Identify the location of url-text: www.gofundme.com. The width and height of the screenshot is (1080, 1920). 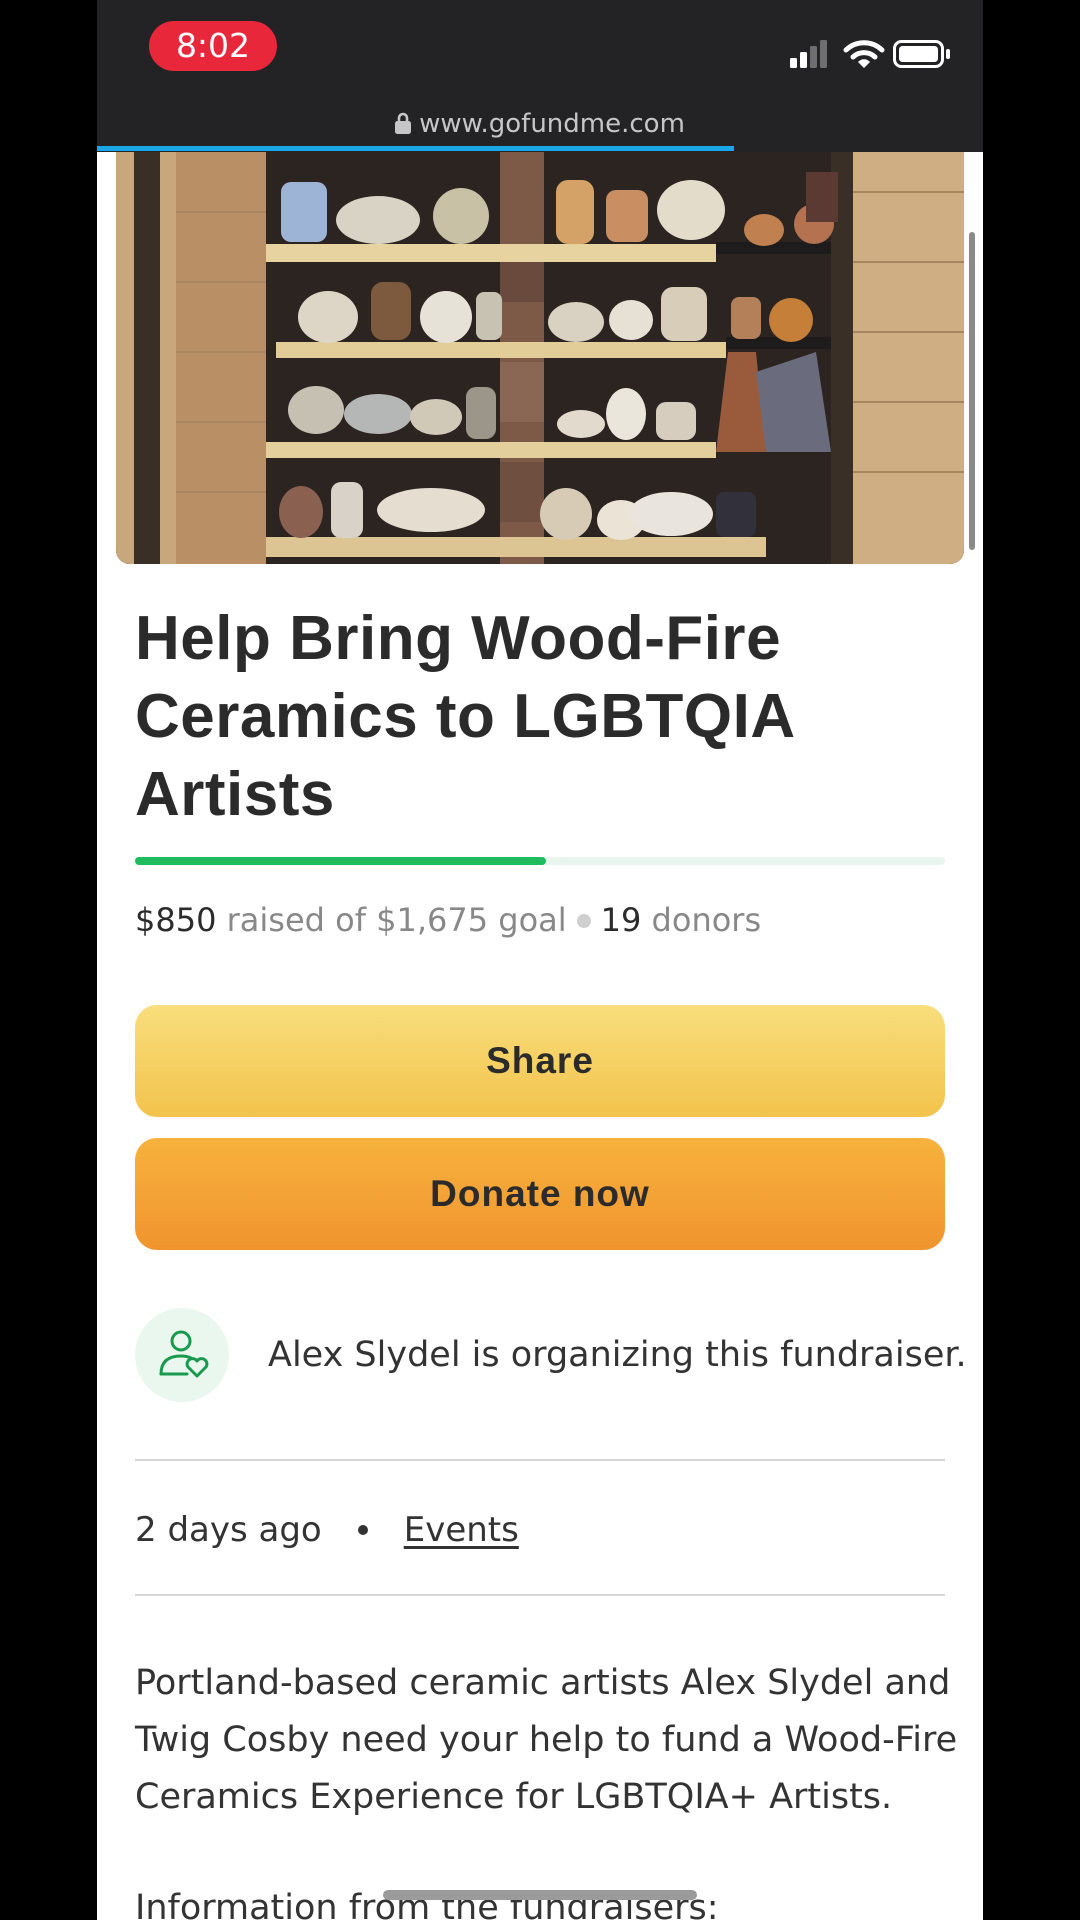
(552, 124).